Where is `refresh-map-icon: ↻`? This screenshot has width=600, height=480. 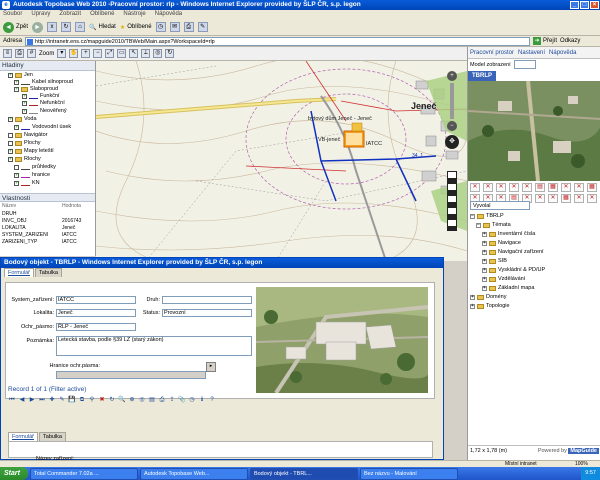 refresh-map-icon: ↻ is located at coordinates (170, 53).